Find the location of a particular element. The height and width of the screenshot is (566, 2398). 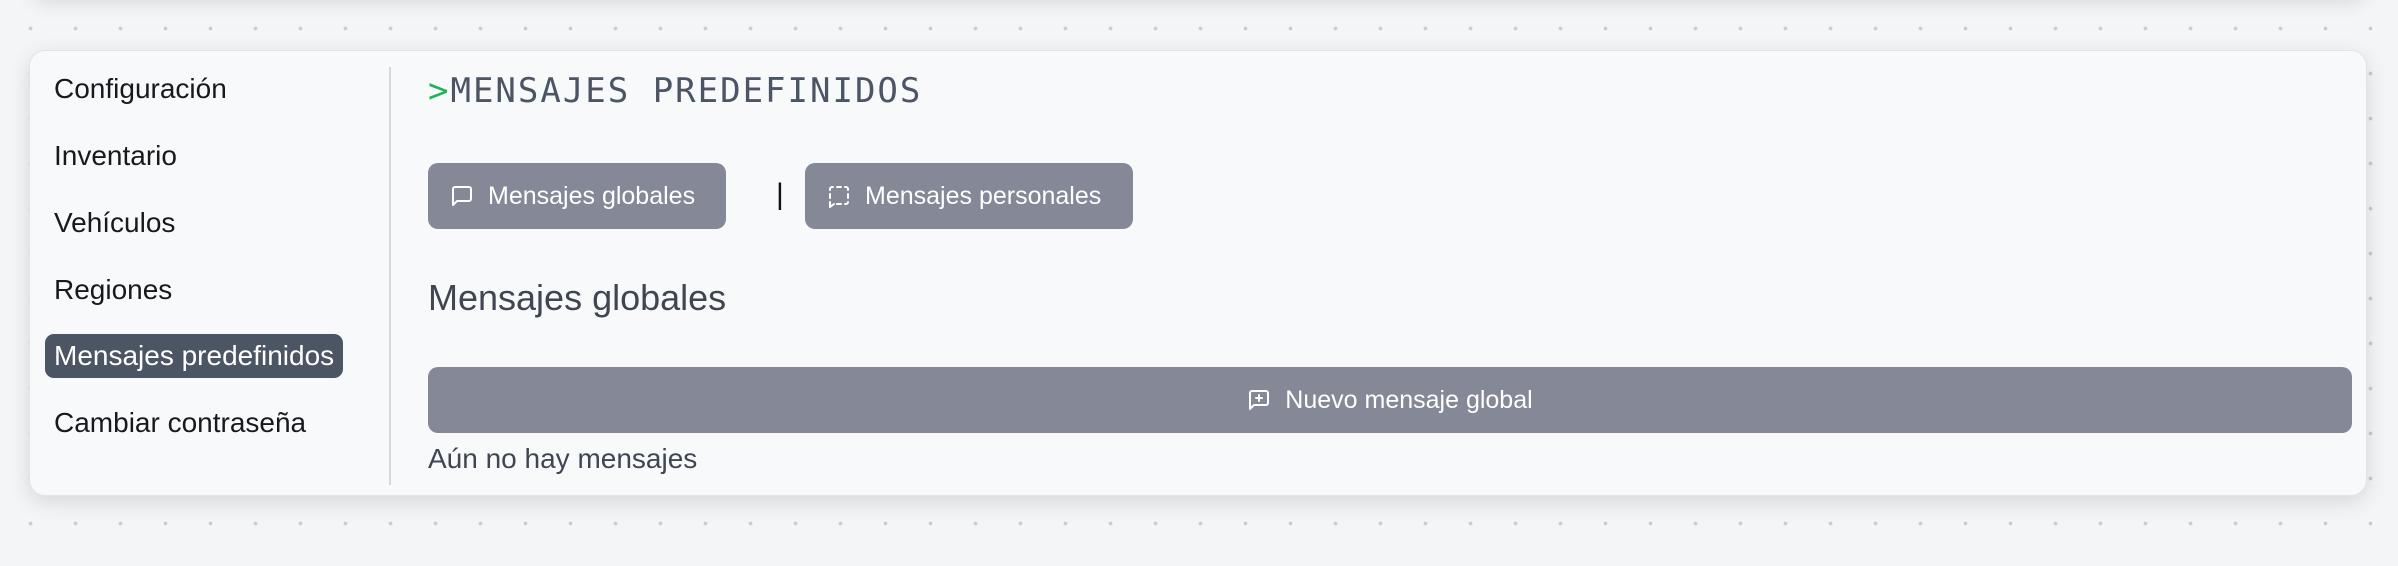

sidebar-item-configuracion: Configuración is located at coordinates (140, 89).